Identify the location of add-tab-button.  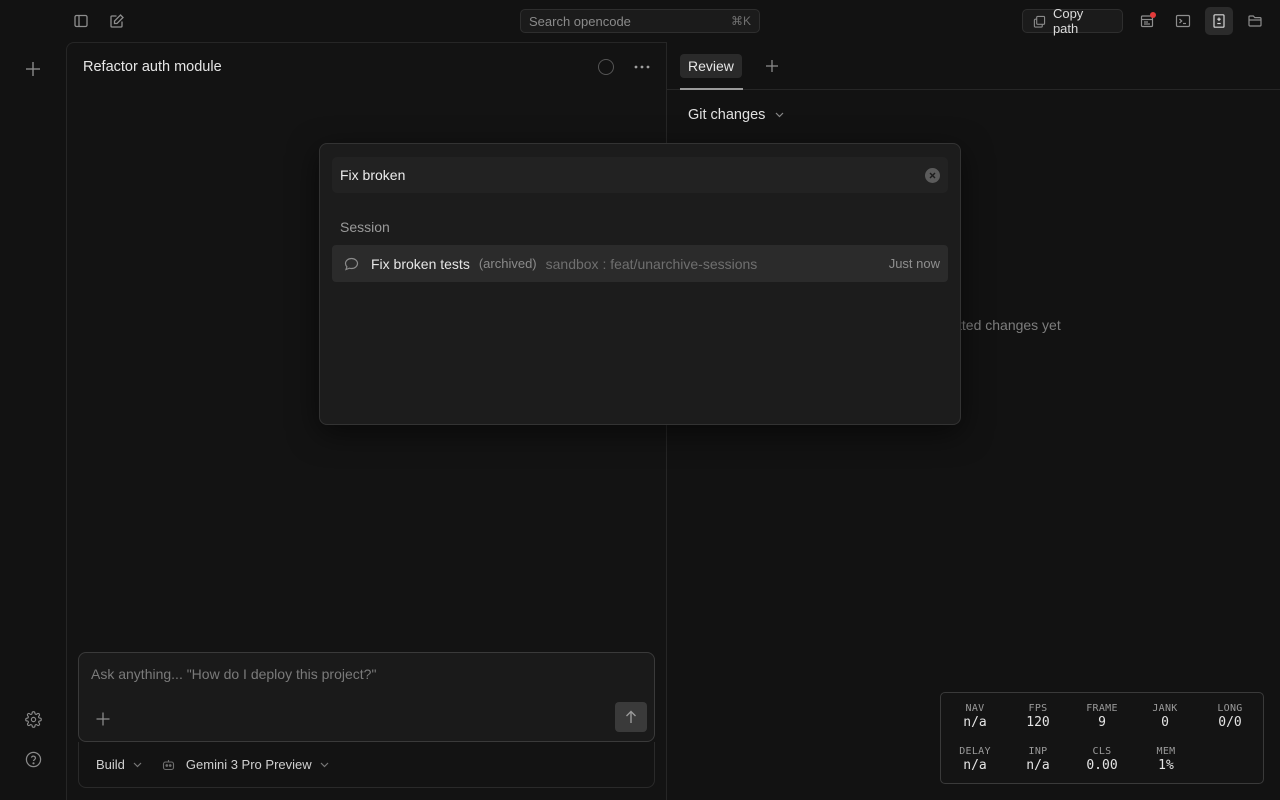
(772, 66).